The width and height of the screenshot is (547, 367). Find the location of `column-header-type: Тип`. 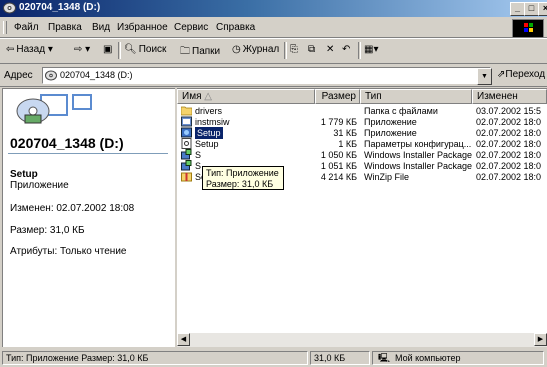

column-header-type: Тип is located at coordinates (416, 96).